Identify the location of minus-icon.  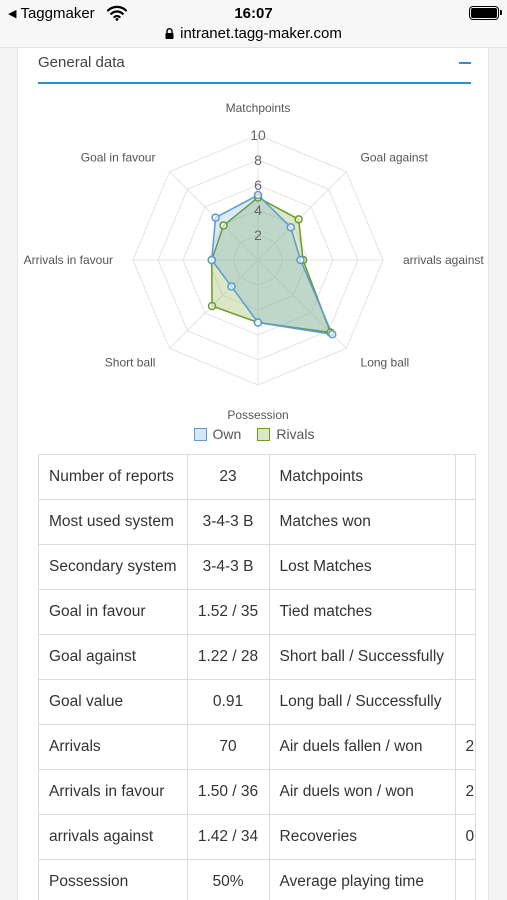
(465, 63).